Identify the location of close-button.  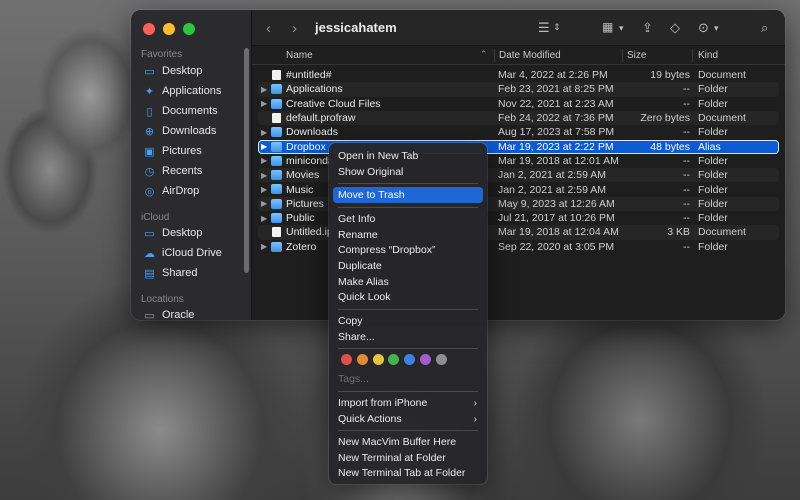
(149, 29).